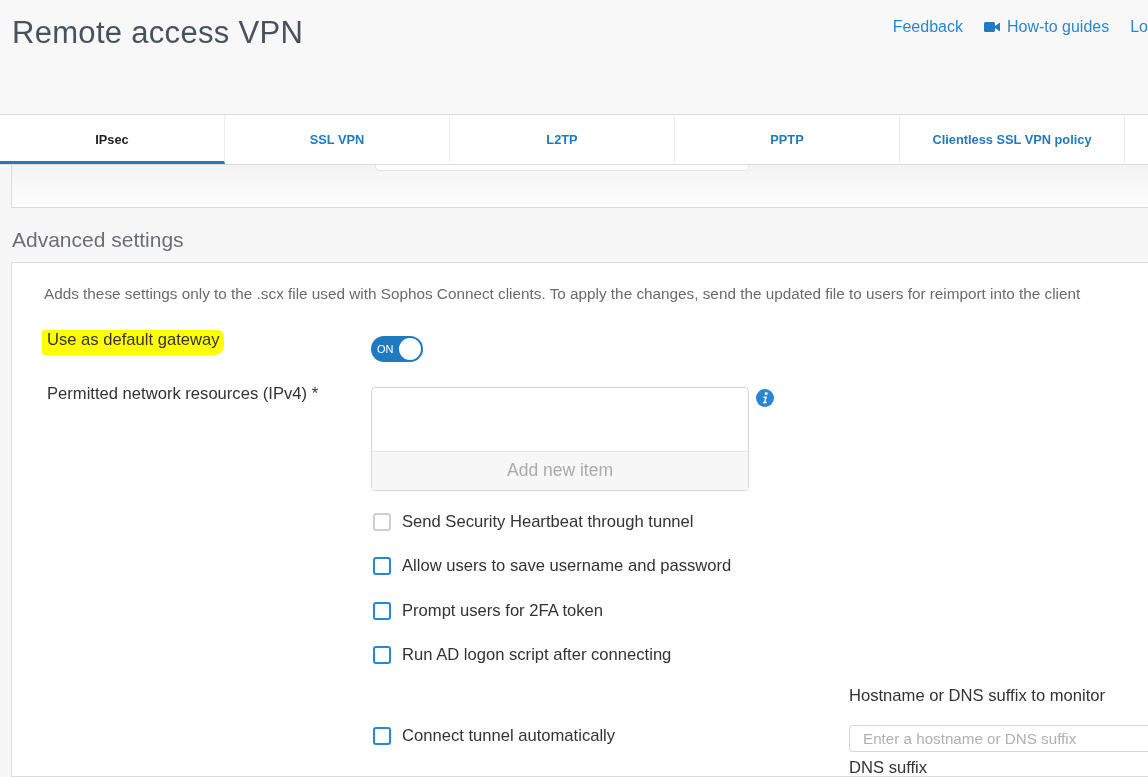 This screenshot has width=1148, height=777. What do you see at coordinates (1046, 27) in the screenshot?
I see `how-to-link: How-to guides` at bounding box center [1046, 27].